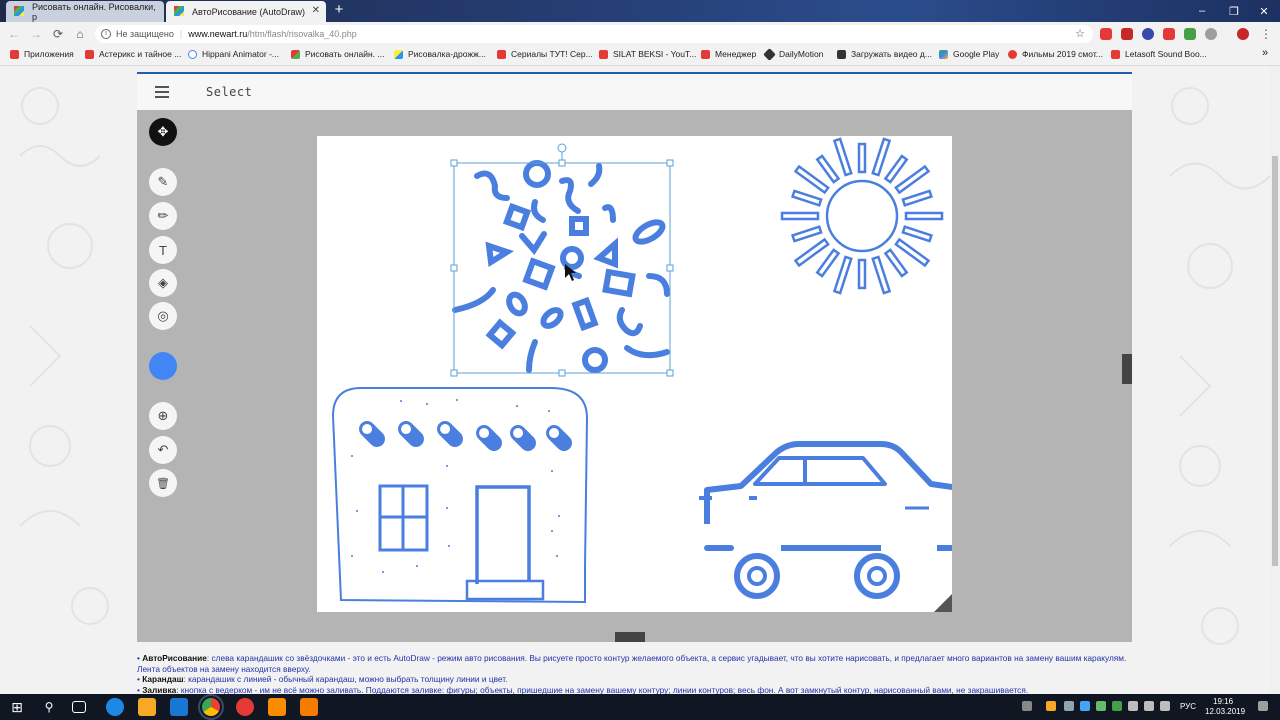  I want to click on clock-time: 19:16, so click(1223, 701).